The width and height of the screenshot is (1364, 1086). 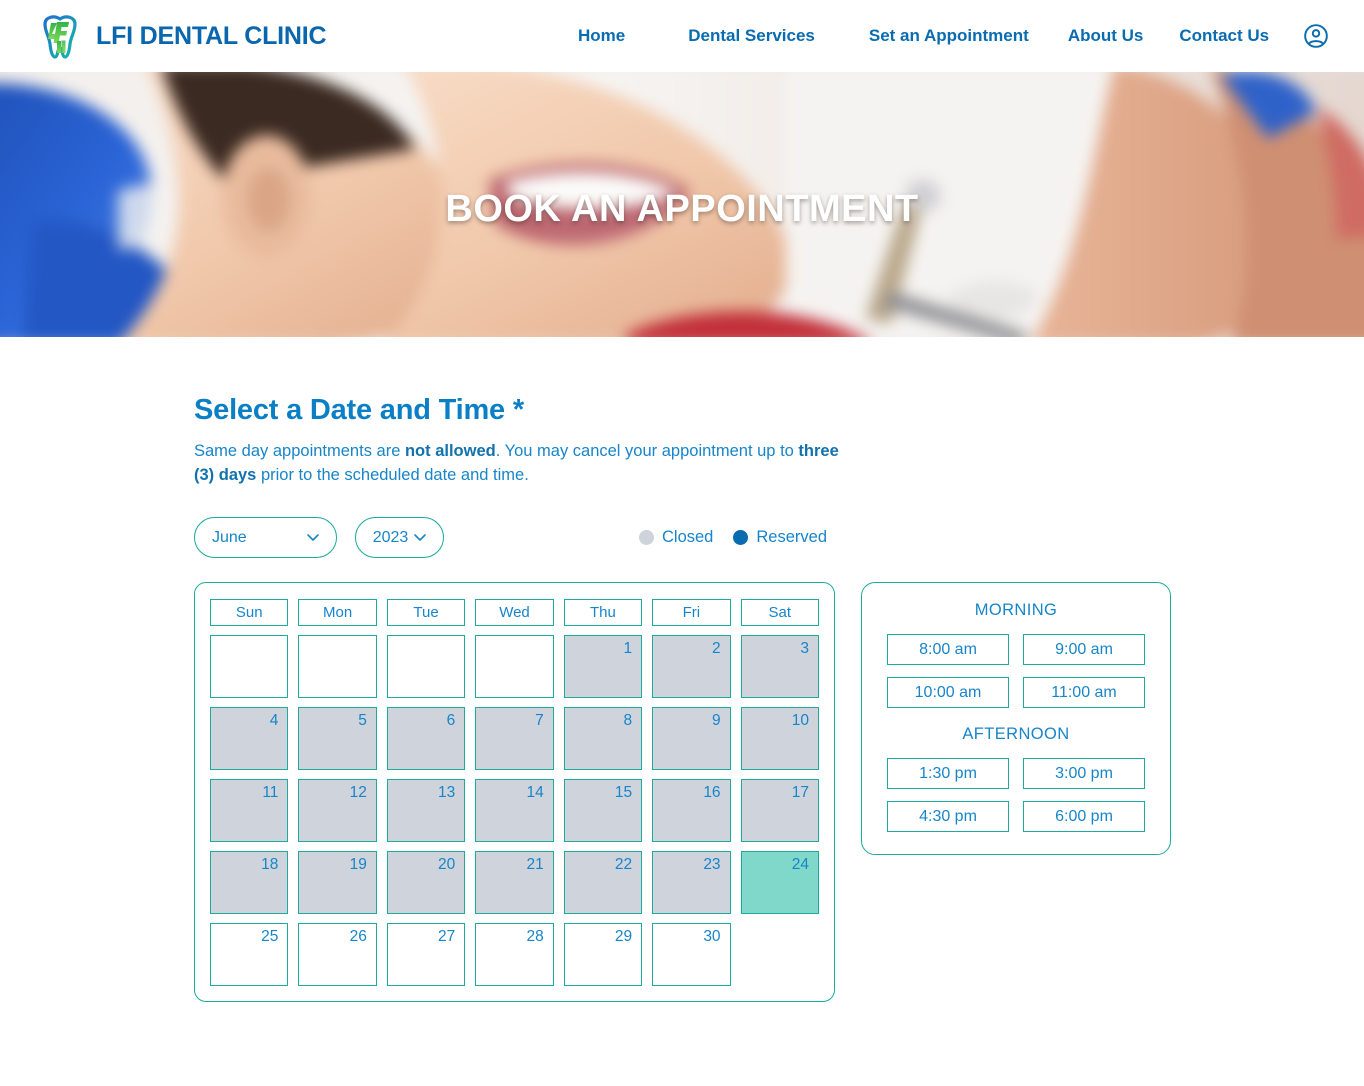 I want to click on calendar-day-15: 15, so click(x=603, y=810).